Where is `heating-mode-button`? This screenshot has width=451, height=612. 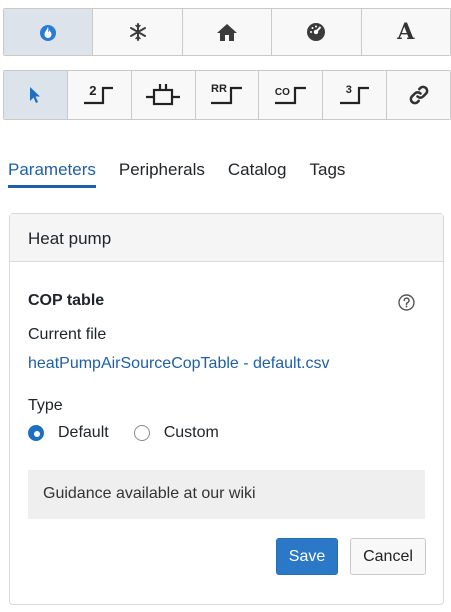
heating-mode-button is located at coordinates (49, 32).